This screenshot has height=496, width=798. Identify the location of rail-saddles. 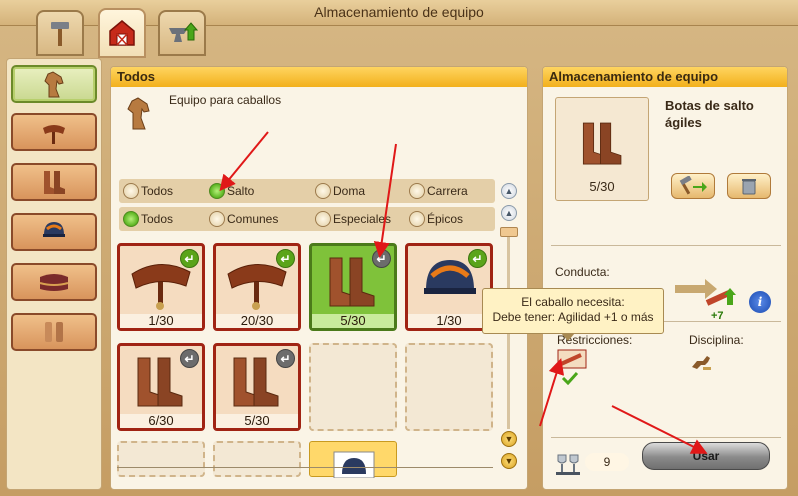
(54, 132).